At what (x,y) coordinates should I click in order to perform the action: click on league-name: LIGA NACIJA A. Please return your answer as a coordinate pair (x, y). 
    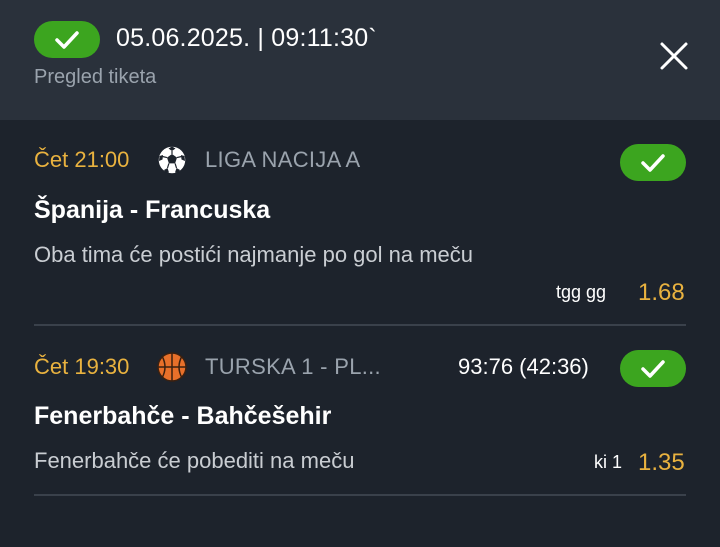
    Looking at the image, I should click on (283, 159).